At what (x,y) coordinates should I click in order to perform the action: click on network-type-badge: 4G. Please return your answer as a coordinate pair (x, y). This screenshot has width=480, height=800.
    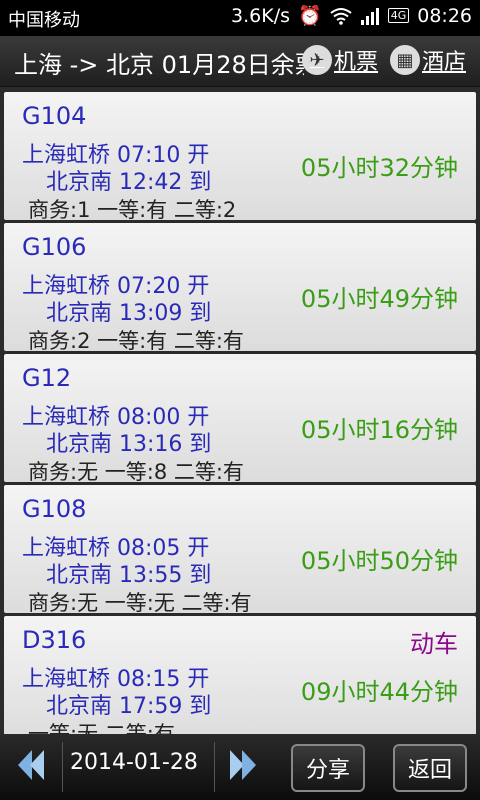
    Looking at the image, I should click on (398, 15).